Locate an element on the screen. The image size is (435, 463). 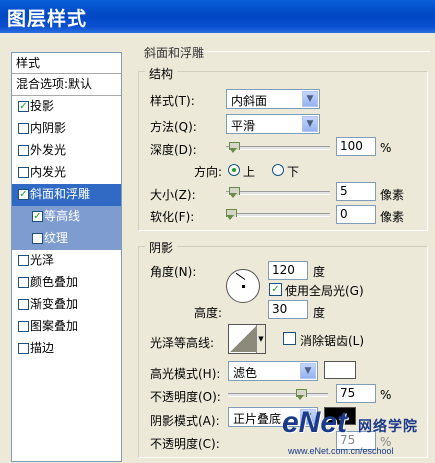
style-item: 内阴影 is located at coordinates (66, 129).